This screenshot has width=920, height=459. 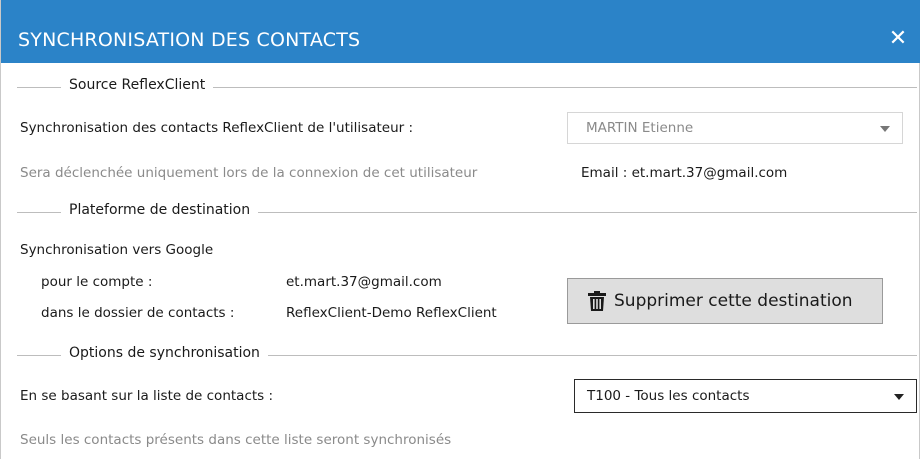 What do you see at coordinates (640, 128) in the screenshot?
I see `user-select-value: MARTIN Etienne` at bounding box center [640, 128].